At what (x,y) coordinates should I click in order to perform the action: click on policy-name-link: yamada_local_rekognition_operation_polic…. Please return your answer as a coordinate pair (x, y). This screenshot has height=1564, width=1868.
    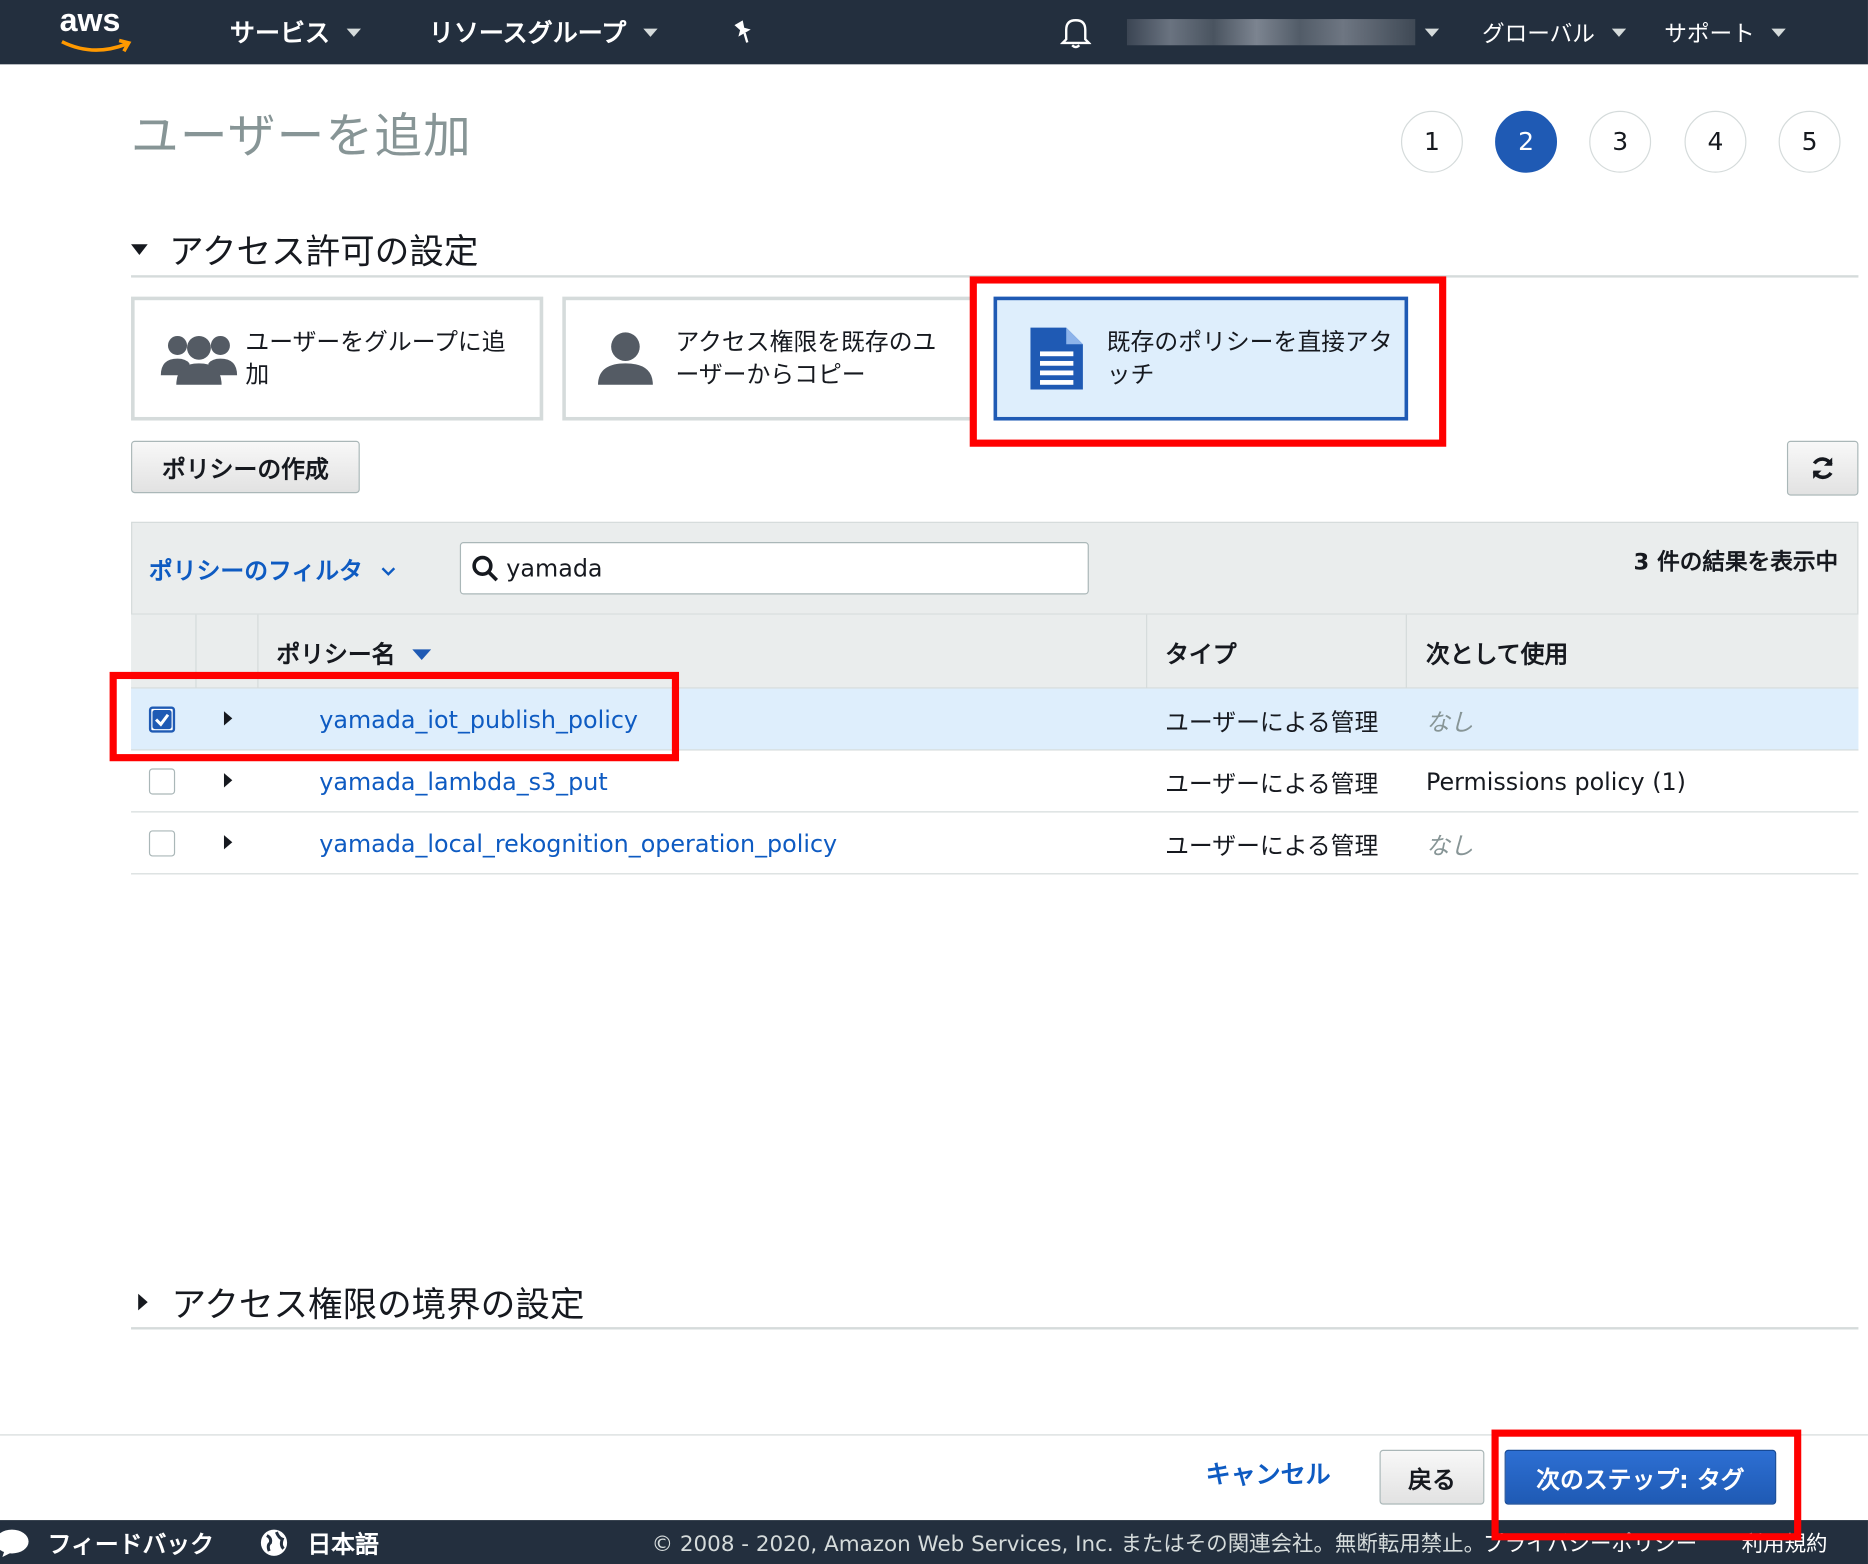
    Looking at the image, I should click on (578, 843).